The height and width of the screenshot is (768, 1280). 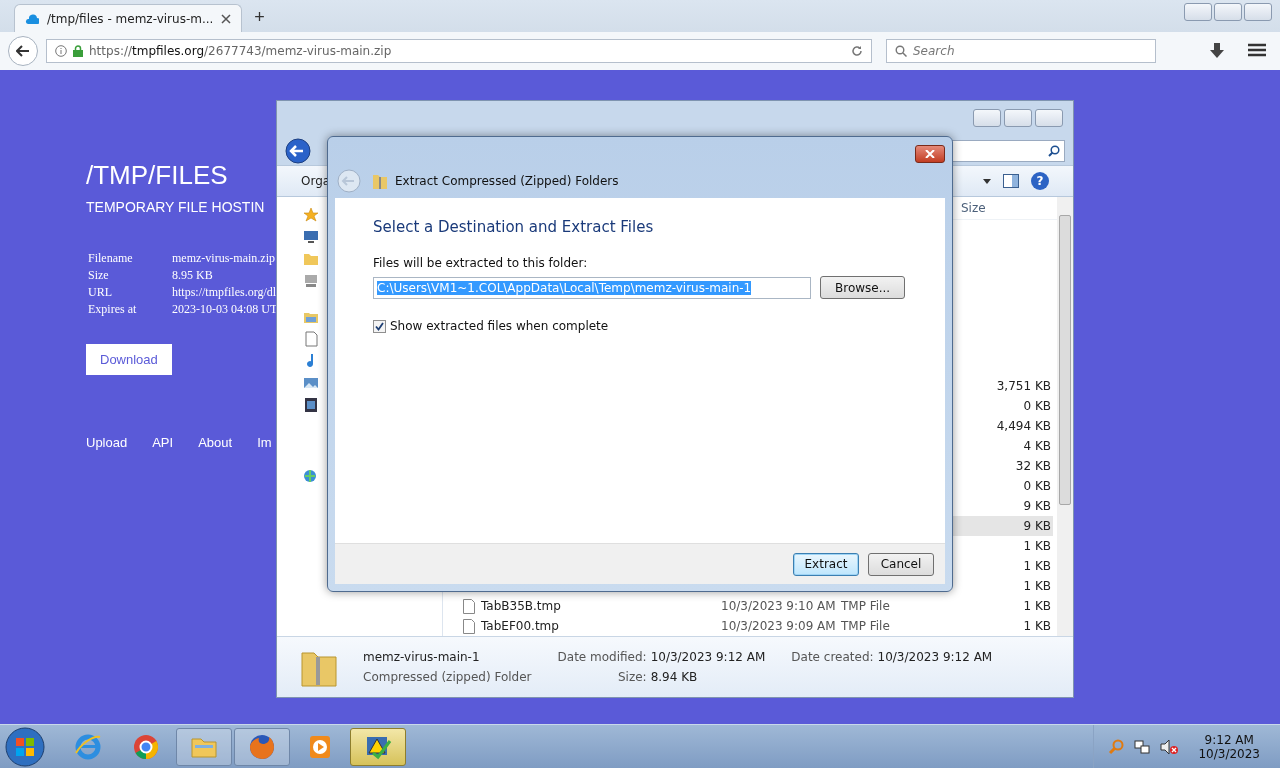 What do you see at coordinates (521, 606) in the screenshot?
I see `file-name: TabB35B.tmp` at bounding box center [521, 606].